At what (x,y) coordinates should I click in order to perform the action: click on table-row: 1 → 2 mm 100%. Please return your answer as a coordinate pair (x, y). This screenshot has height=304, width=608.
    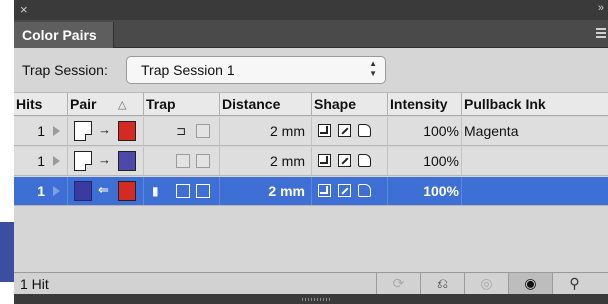
    Looking at the image, I should click on (311, 161).